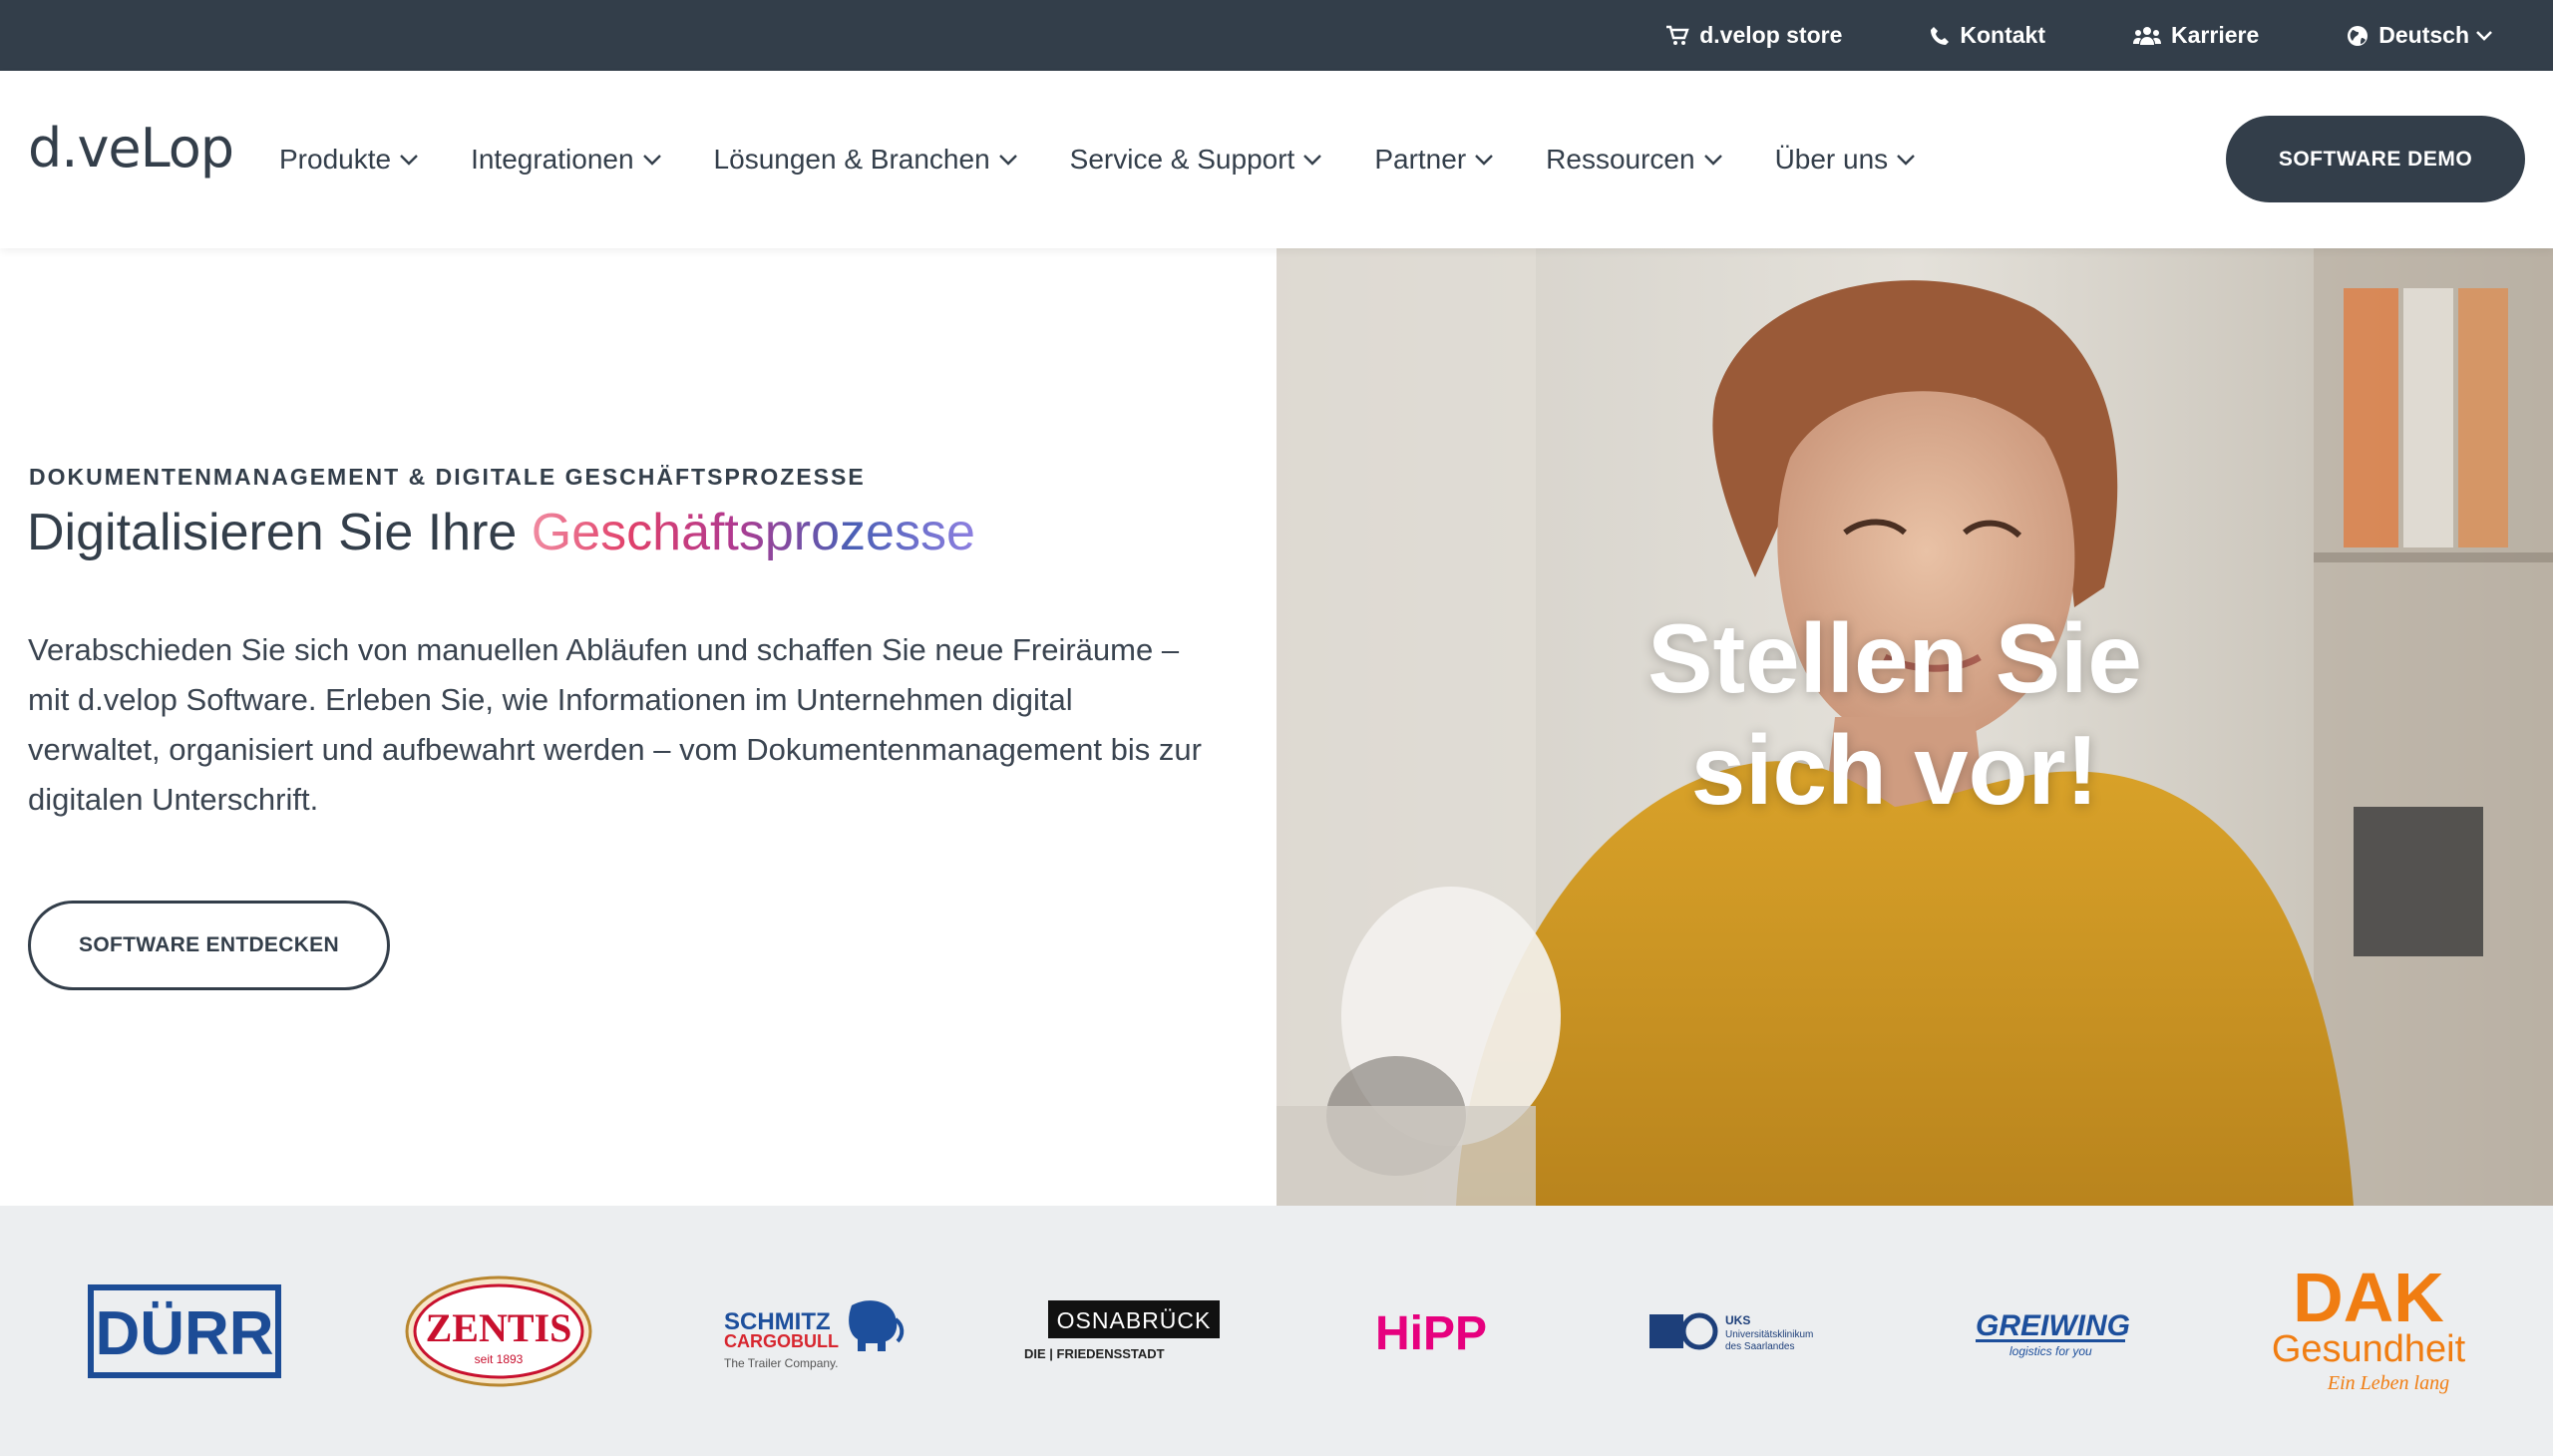 The height and width of the screenshot is (1456, 2553). What do you see at coordinates (2148, 35) in the screenshot?
I see `users-icon` at bounding box center [2148, 35].